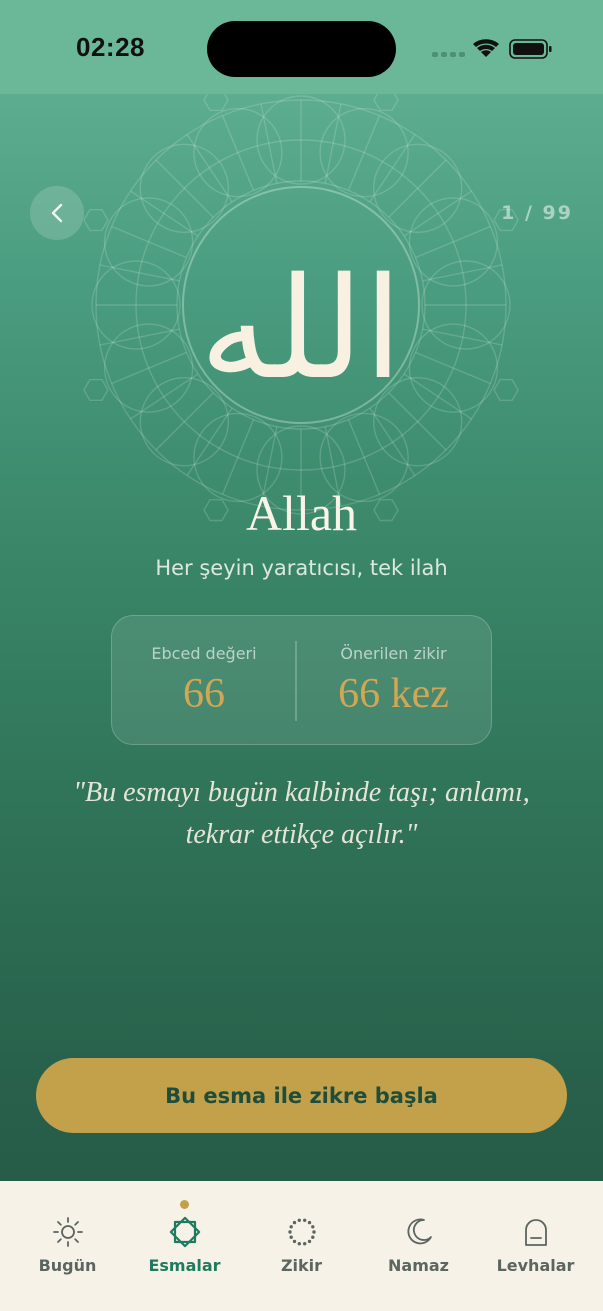 The width and height of the screenshot is (603, 1311). Describe the element at coordinates (301, 1095) in the screenshot. I see `start-zikir-button: Bu esma ile zikre başla` at that location.